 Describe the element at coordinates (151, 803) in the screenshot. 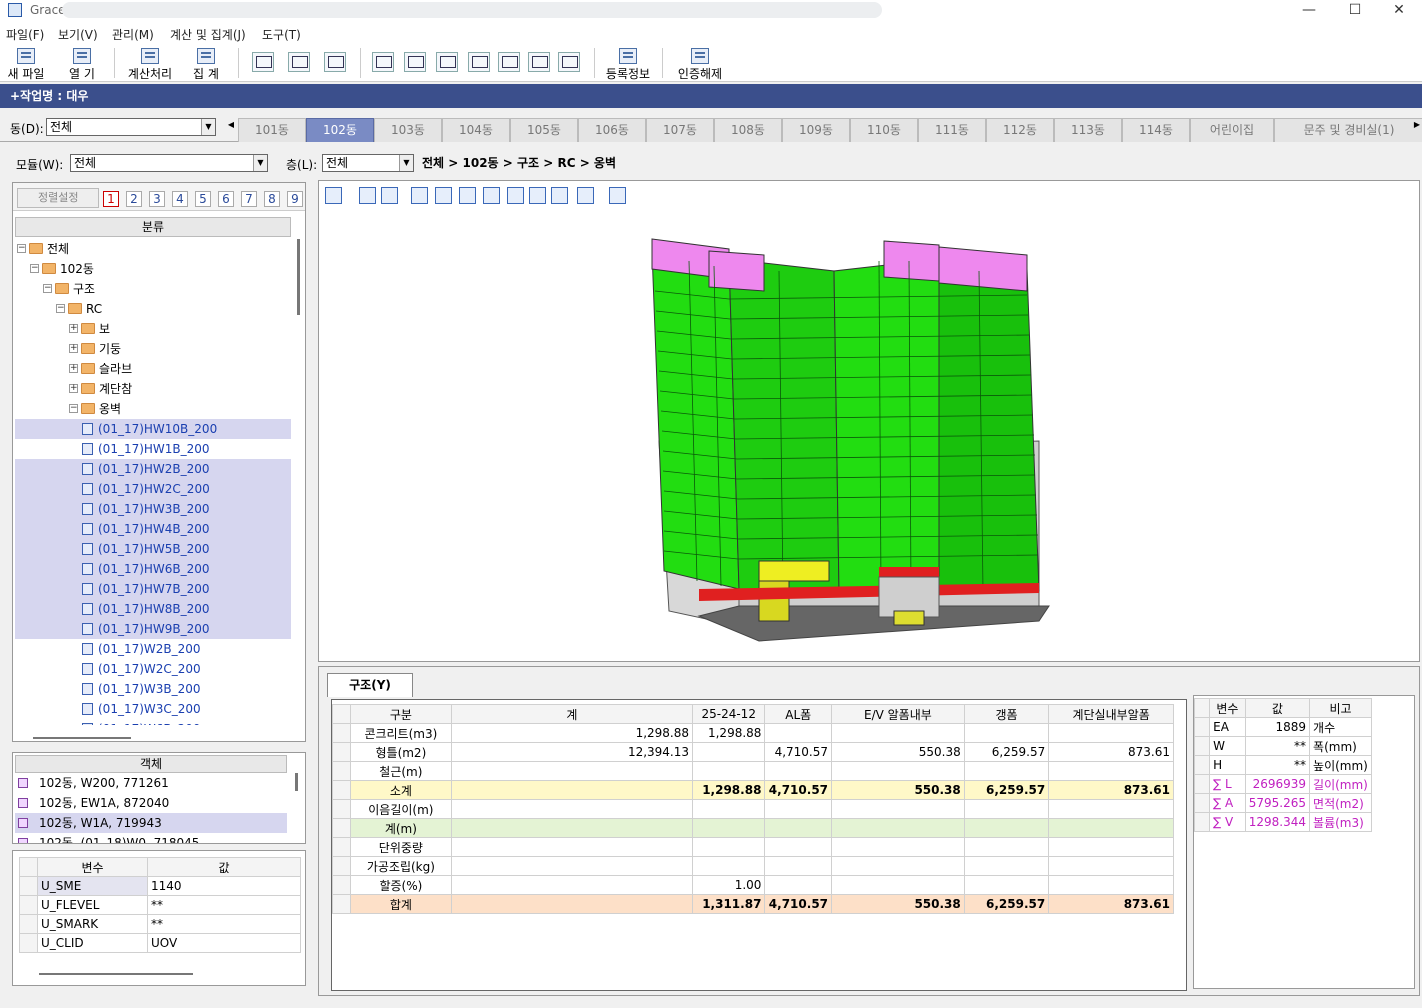

I see `object-row: 102동, EW1A, 872040` at that location.